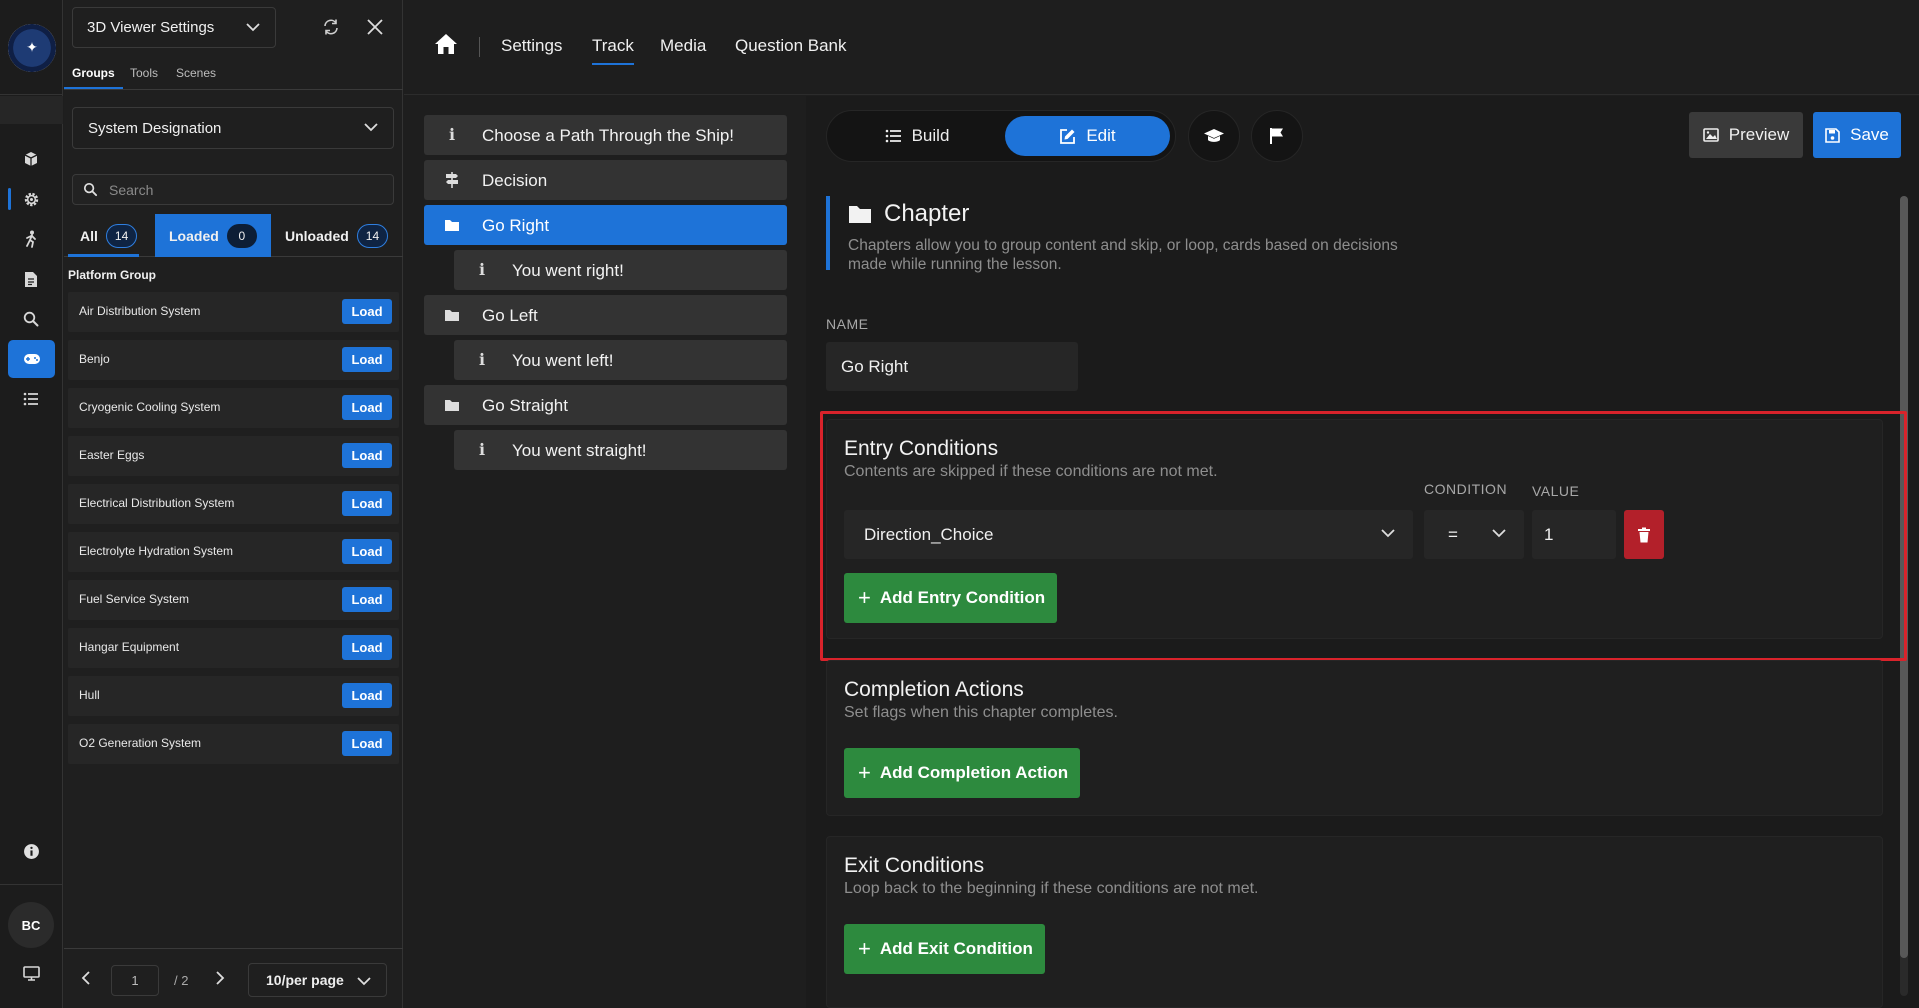  I want to click on gamepad-icon, so click(31, 359).